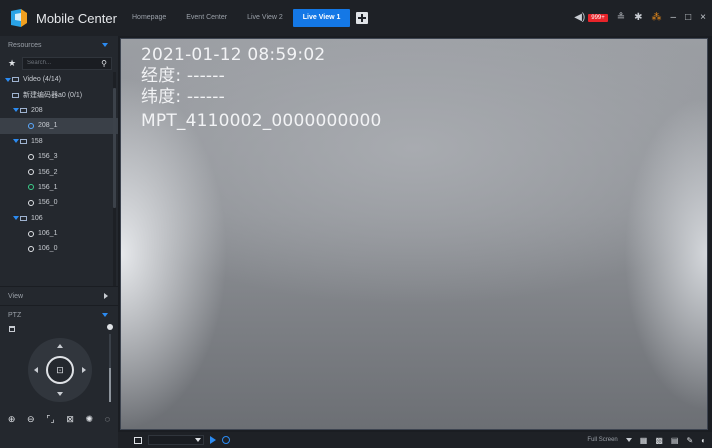 This screenshot has height=448, width=712. What do you see at coordinates (90, 419) in the screenshot?
I see `light-icon: ✺` at bounding box center [90, 419].